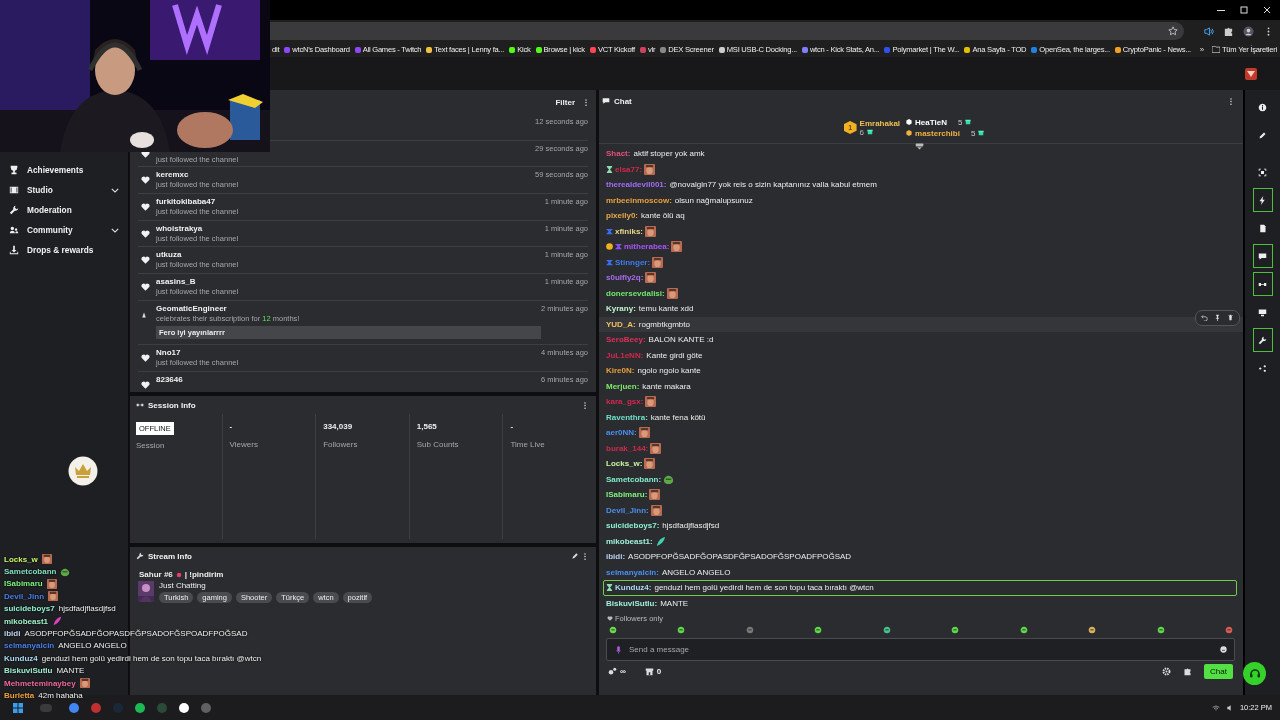  I want to click on logo-icon, so click(1251, 73).